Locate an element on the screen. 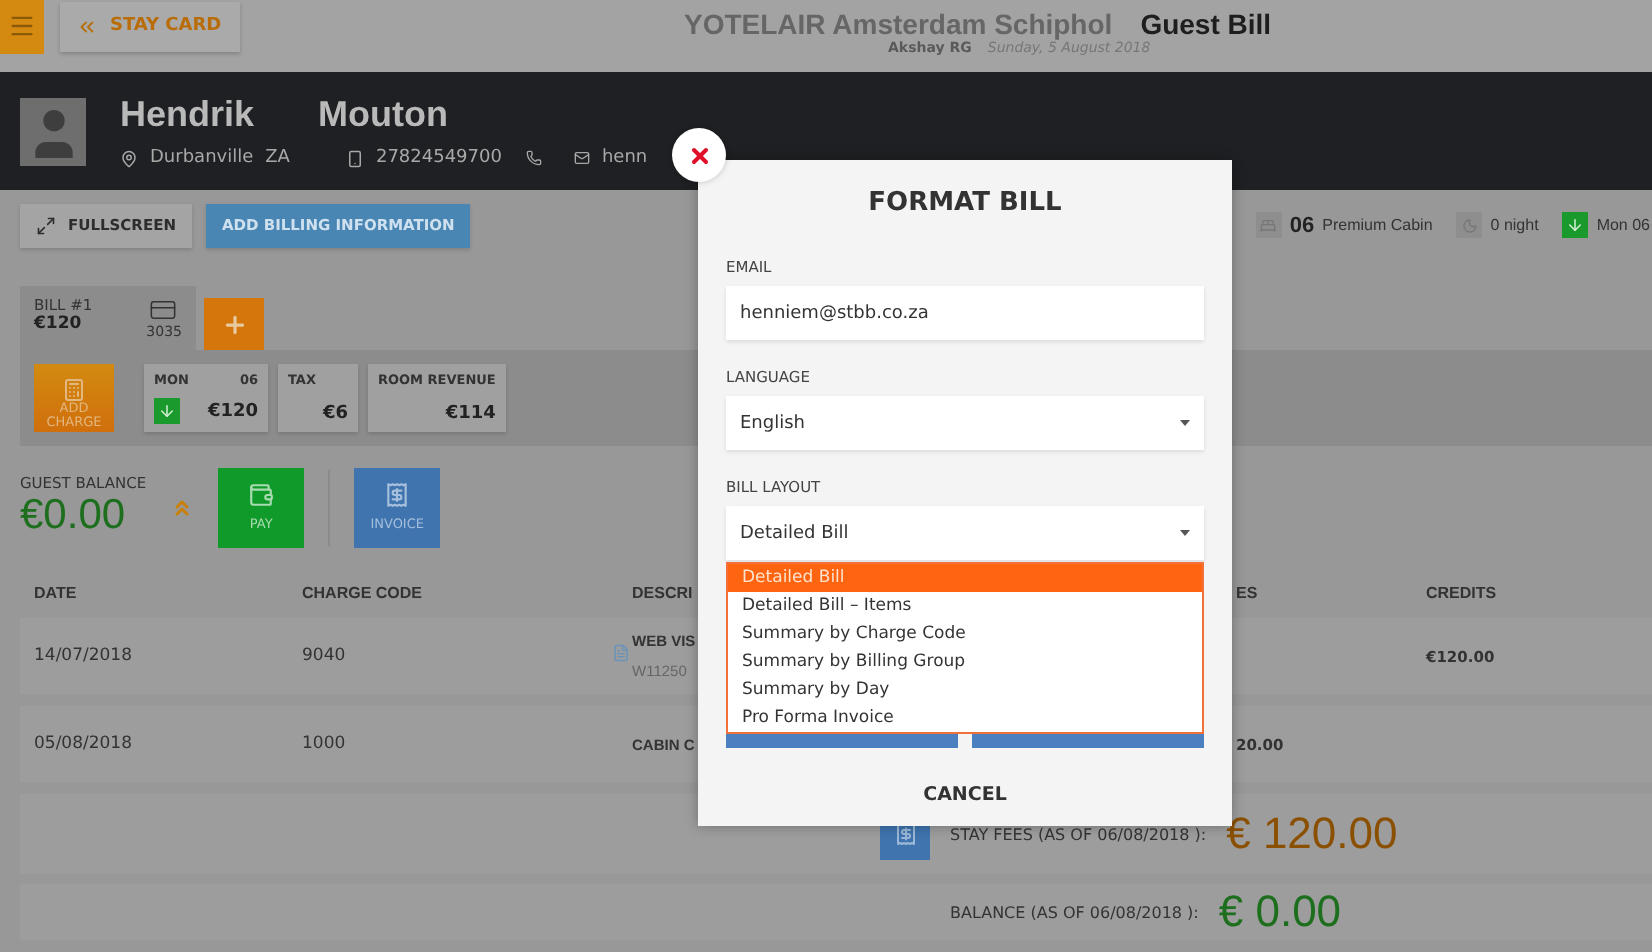 Image resolution: width=1652 pixels, height=952 pixels. column-header: DATE is located at coordinates (55, 592).